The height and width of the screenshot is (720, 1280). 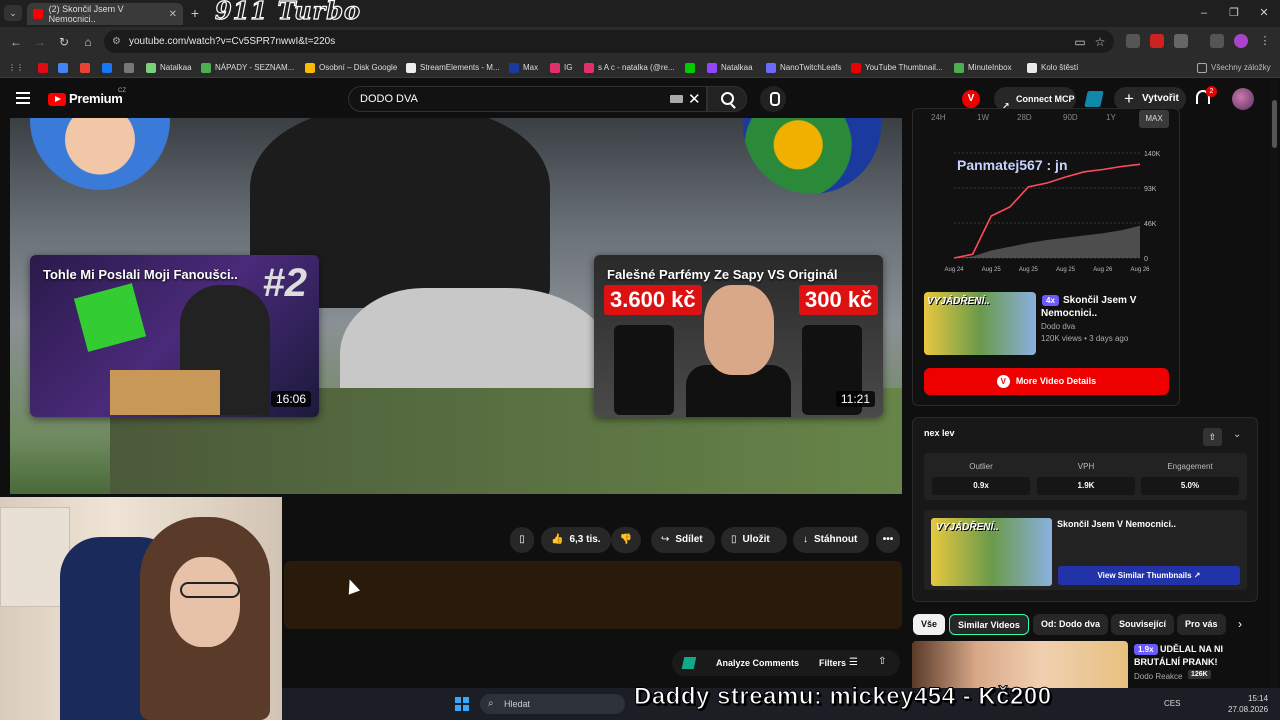 I want to click on range-1w: 1W, so click(x=983, y=117).